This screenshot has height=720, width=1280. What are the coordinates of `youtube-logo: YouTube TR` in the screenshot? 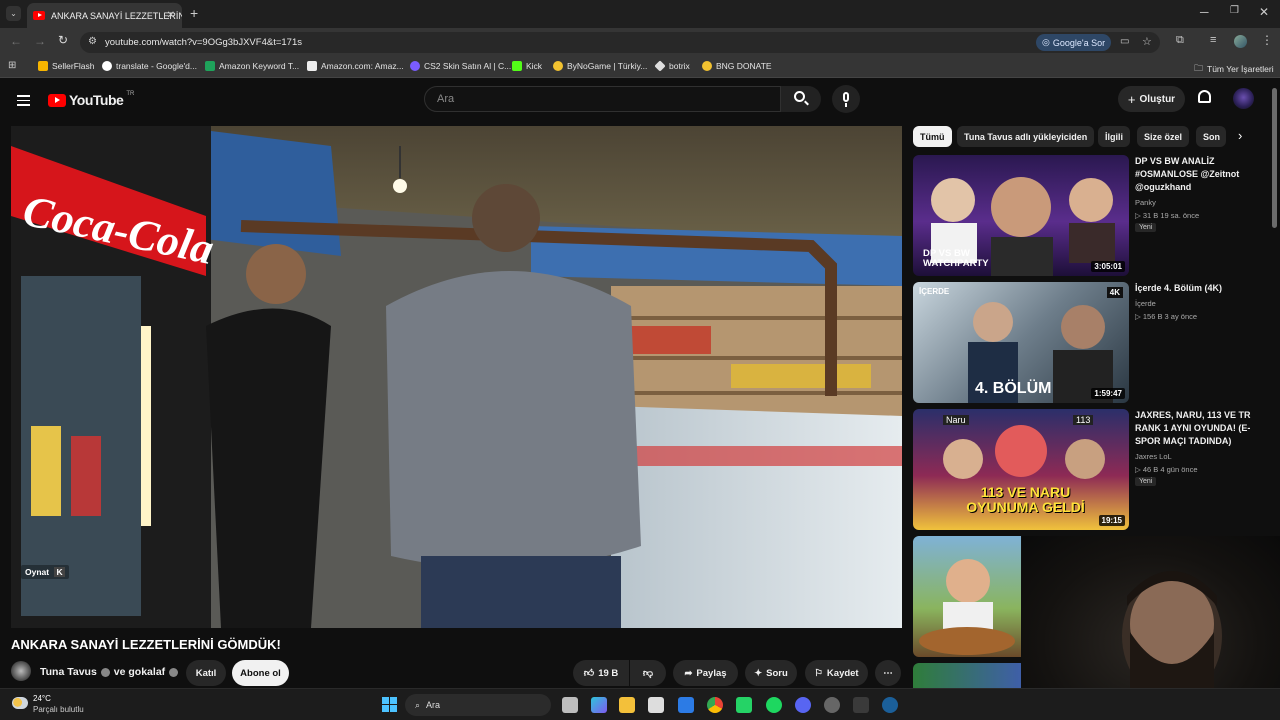 It's located at (91, 99).